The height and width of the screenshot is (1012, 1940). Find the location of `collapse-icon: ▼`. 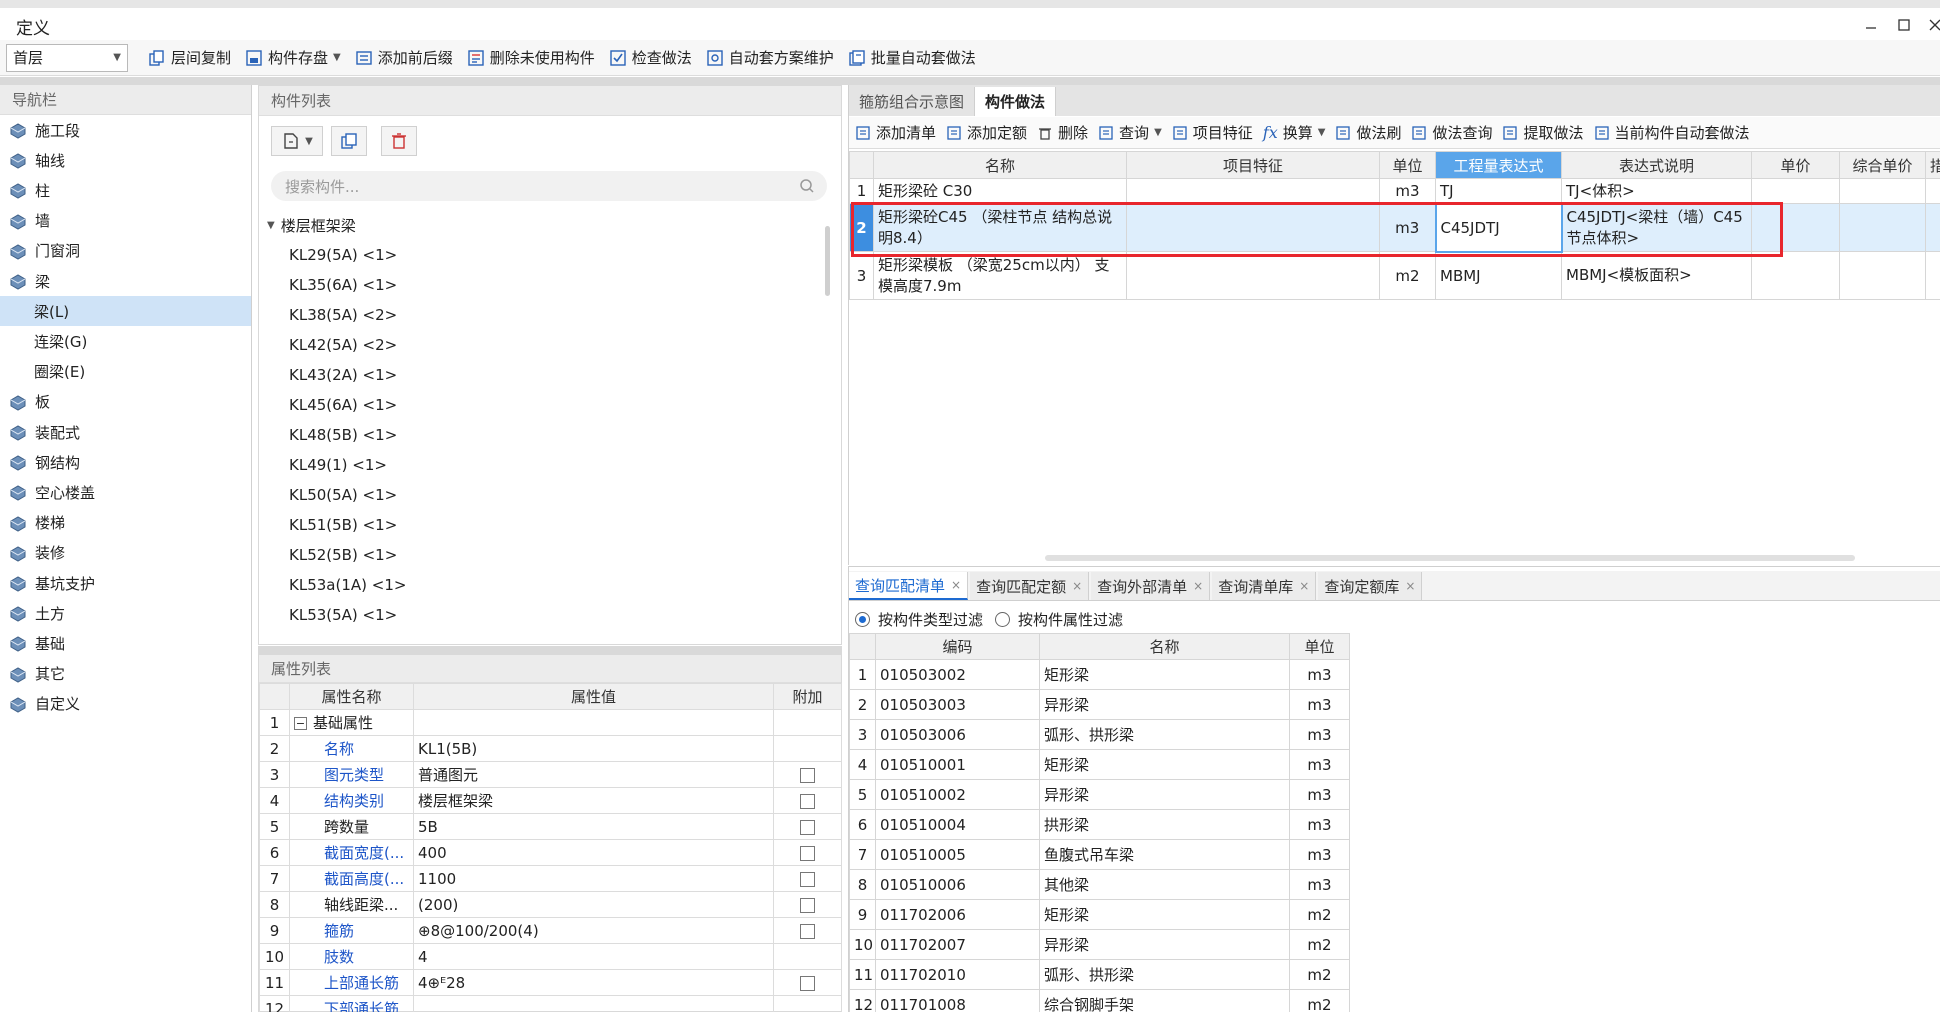

collapse-icon: ▼ is located at coordinates (271, 225).